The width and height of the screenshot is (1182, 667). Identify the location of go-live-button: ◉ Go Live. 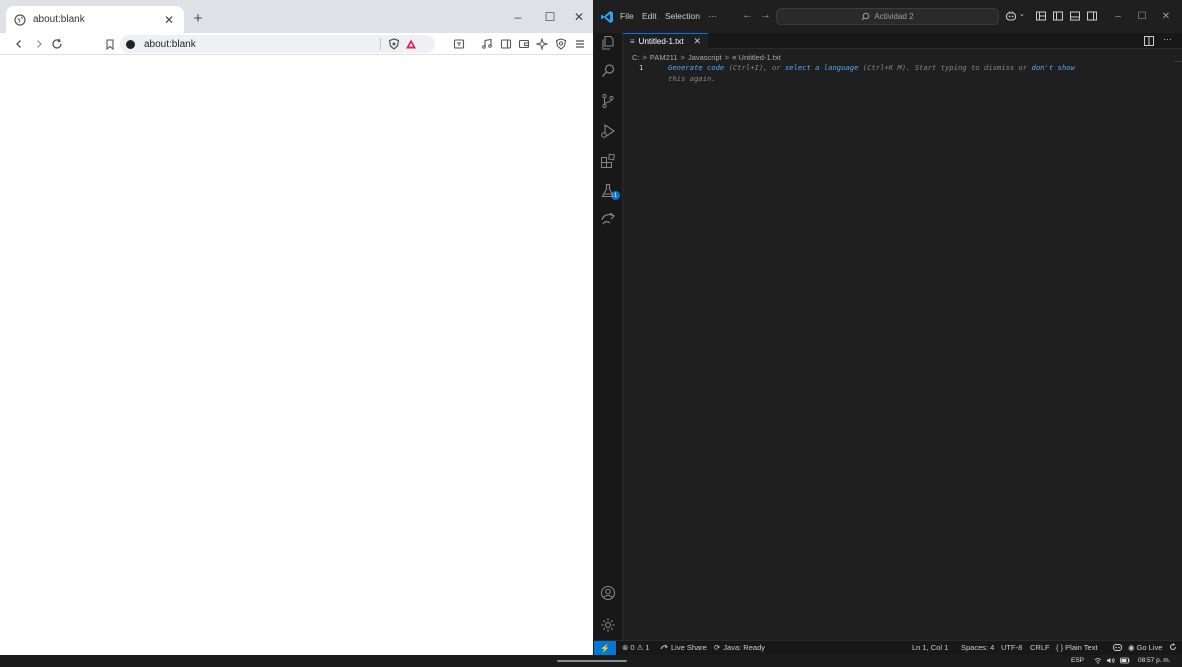
(1145, 647).